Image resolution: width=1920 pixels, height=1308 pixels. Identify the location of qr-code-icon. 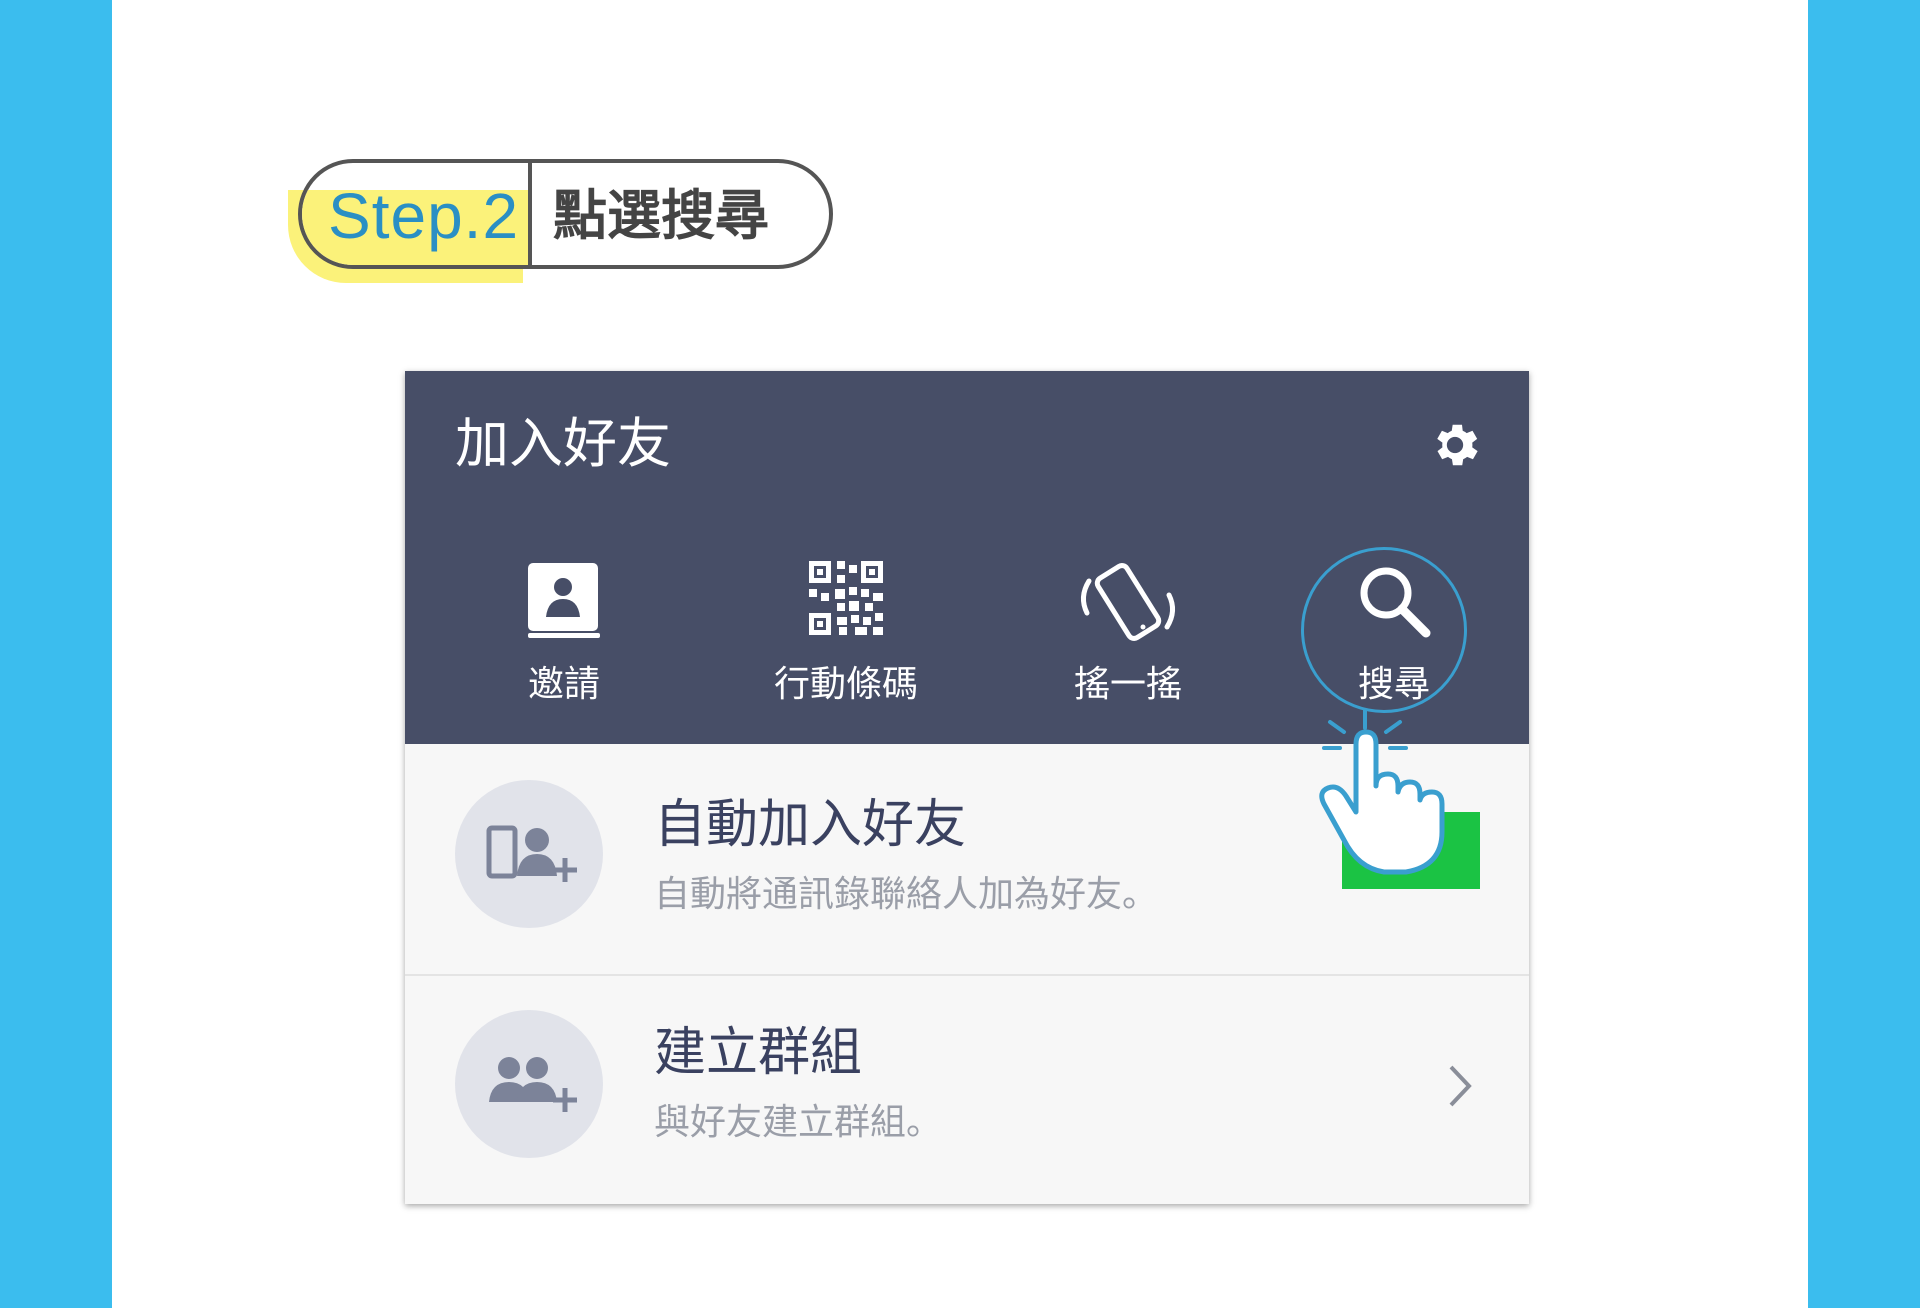
(846, 598).